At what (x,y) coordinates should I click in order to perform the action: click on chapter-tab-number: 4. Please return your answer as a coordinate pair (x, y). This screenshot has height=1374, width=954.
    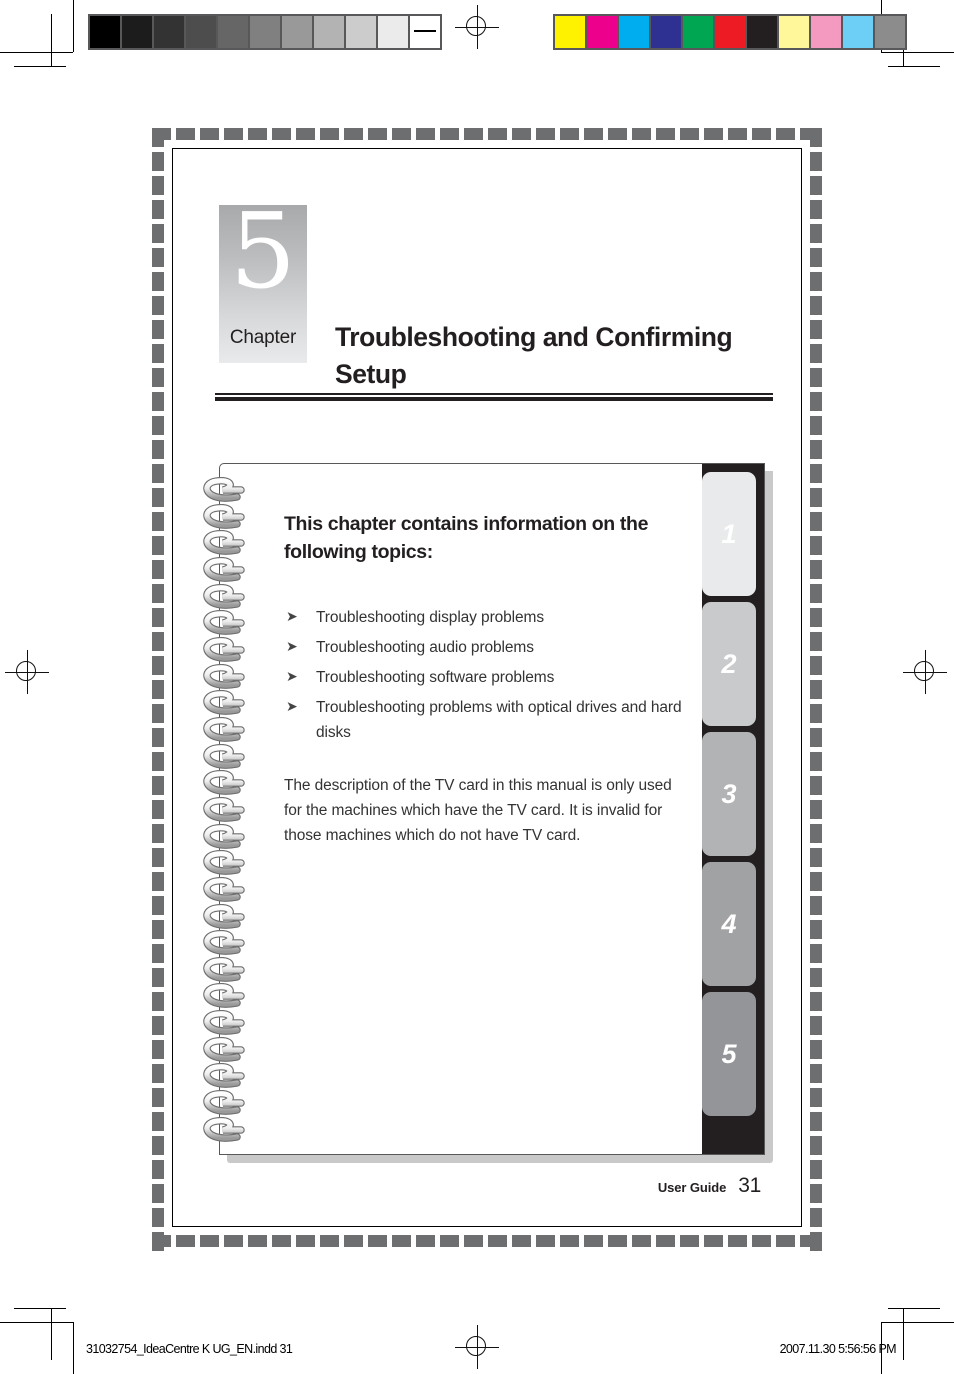
    Looking at the image, I should click on (729, 923).